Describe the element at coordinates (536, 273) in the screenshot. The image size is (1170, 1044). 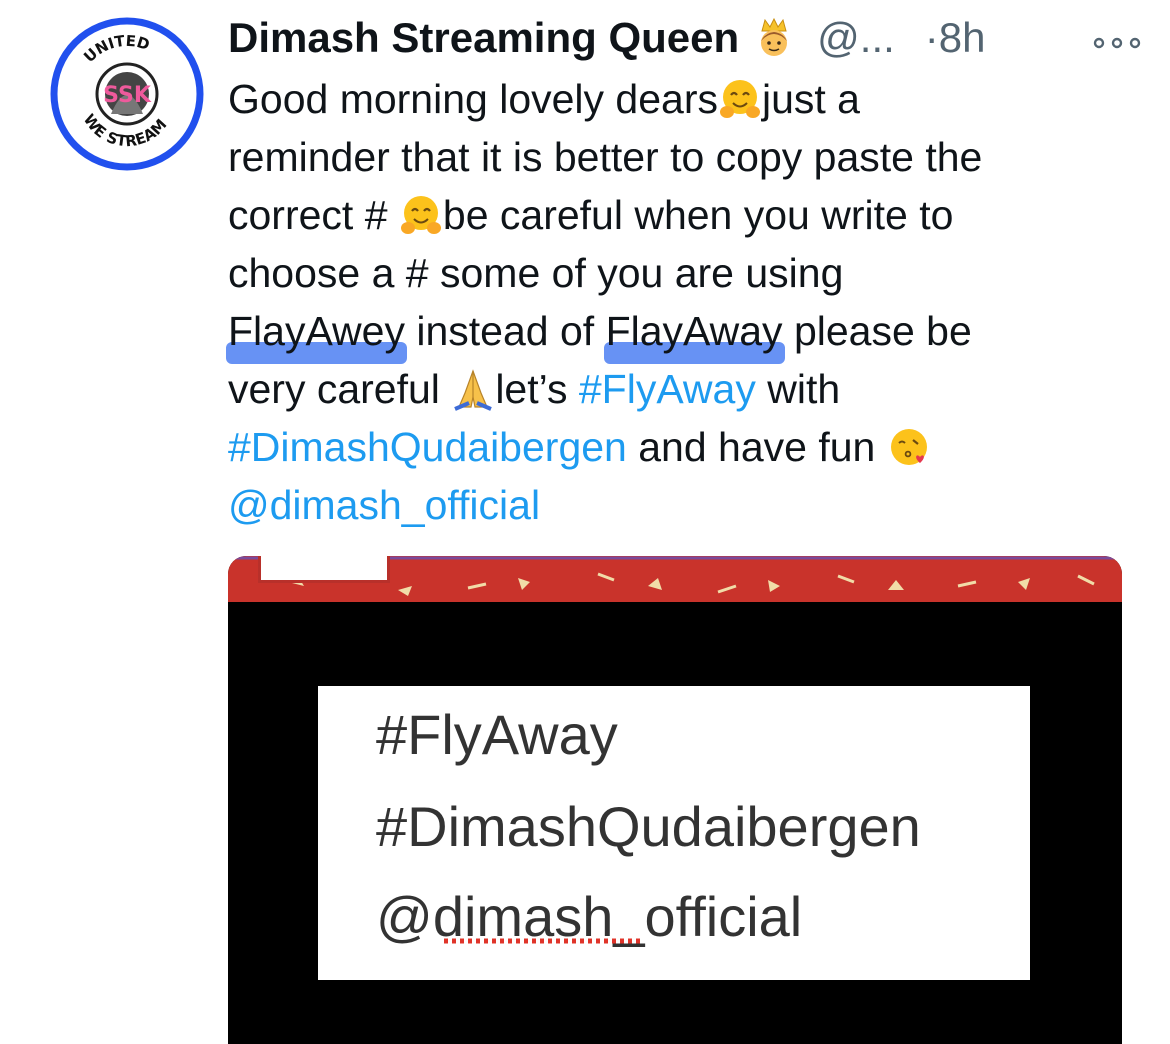
I see `text-line: choose a # some of you are using` at that location.